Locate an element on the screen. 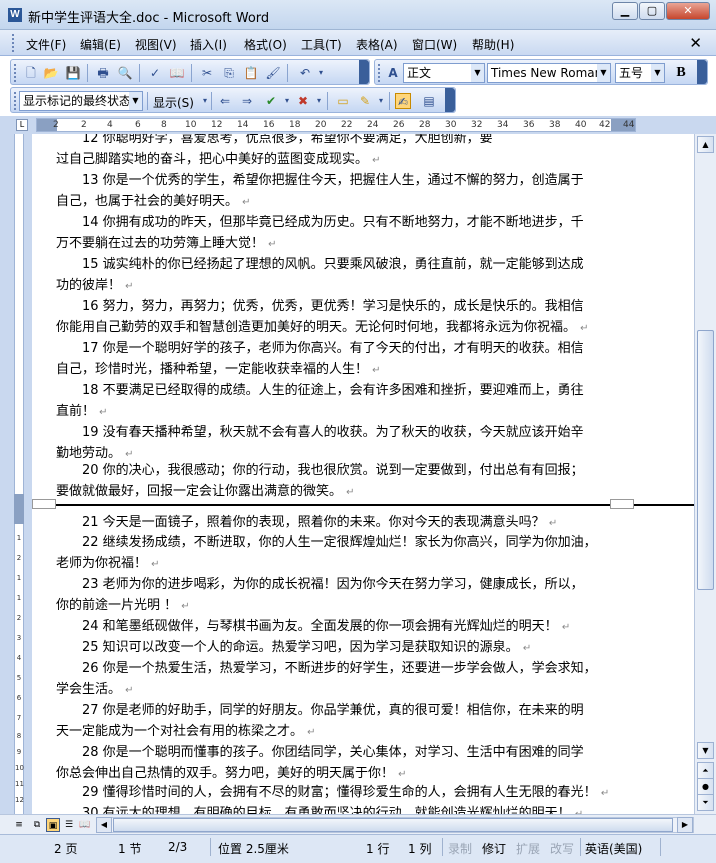 Image resolution: width=716 pixels, height=863 pixels. menu-edit: 编辑(E) is located at coordinates (100, 44).